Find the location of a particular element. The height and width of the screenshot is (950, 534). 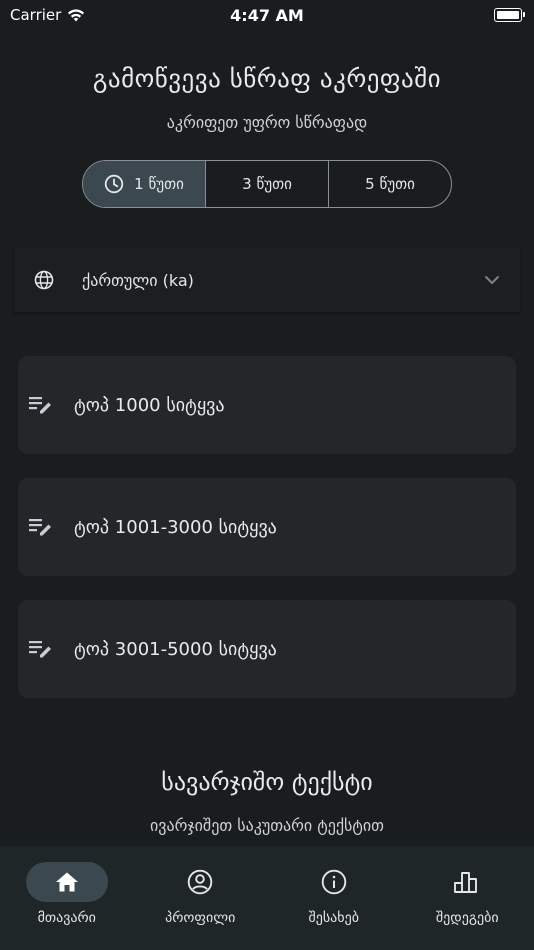

clock-icon is located at coordinates (114, 184).